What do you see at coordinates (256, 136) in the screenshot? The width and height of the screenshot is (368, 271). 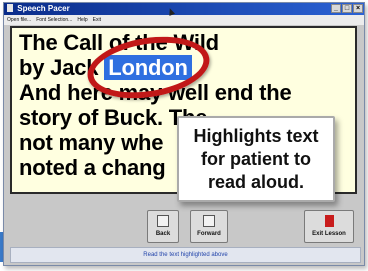 I see `callout-line-1: Highlights text` at bounding box center [256, 136].